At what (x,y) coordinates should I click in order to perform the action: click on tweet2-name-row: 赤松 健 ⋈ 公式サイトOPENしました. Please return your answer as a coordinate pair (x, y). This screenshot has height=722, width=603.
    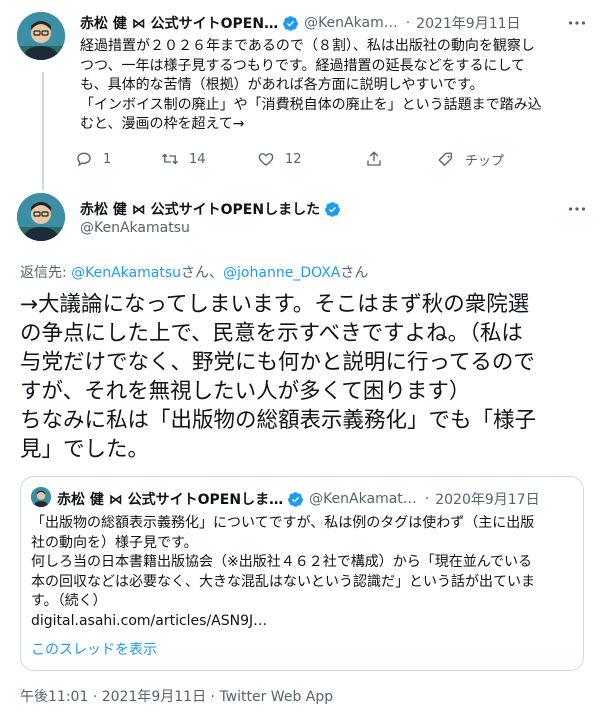
    Looking at the image, I should click on (210, 209).